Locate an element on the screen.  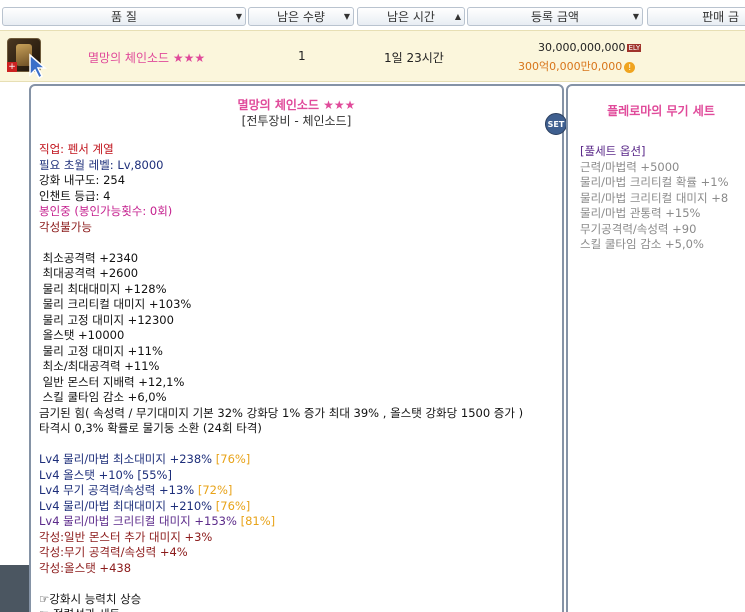
tooltip-awaken-line: 각성:무기 공격력/속성력 +4% is located at coordinates (113, 552).